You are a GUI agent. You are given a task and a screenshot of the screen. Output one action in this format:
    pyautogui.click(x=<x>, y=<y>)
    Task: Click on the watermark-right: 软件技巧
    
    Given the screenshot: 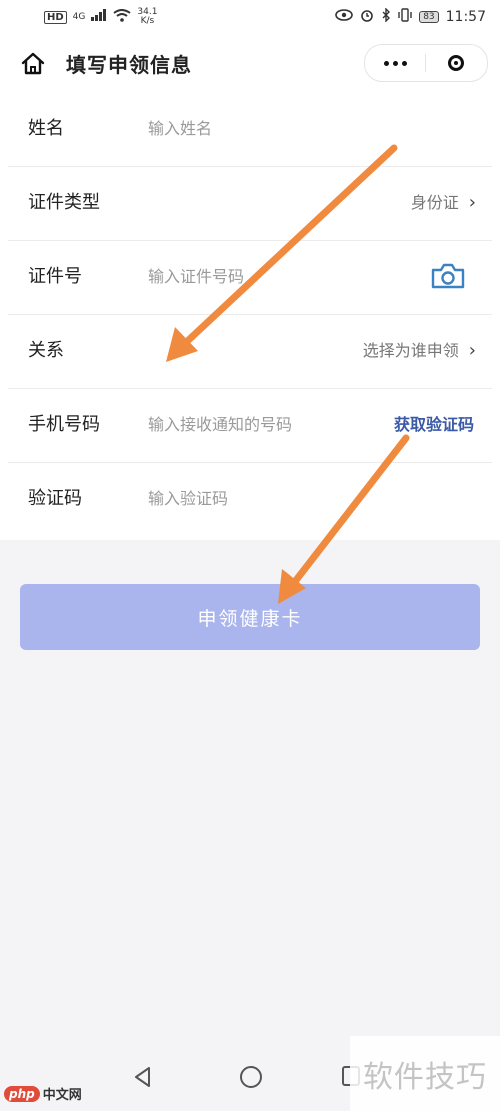 What is the action you would take?
    pyautogui.click(x=425, y=1073)
    